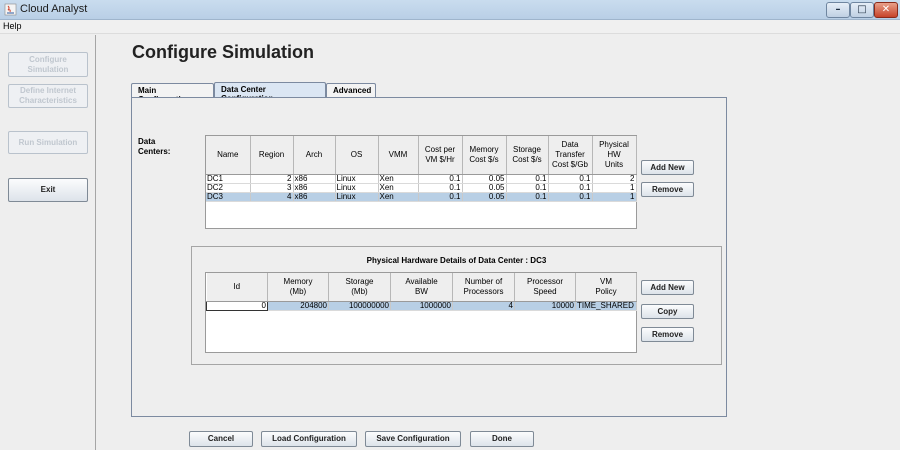  What do you see at coordinates (298, 306) in the screenshot?
I see `cell-memory: 204800` at bounding box center [298, 306].